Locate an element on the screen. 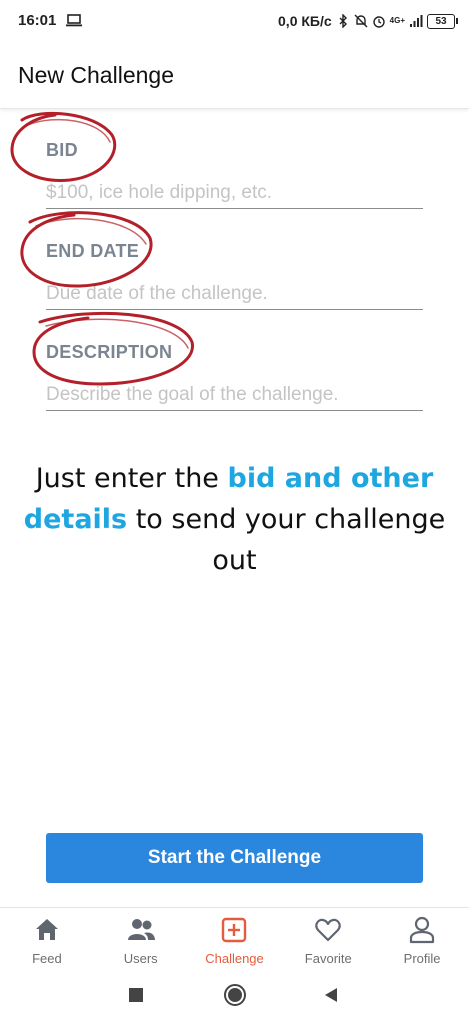 This screenshot has height=1024, width=469. network-speed: 0,0 КБ/с is located at coordinates (305, 21).